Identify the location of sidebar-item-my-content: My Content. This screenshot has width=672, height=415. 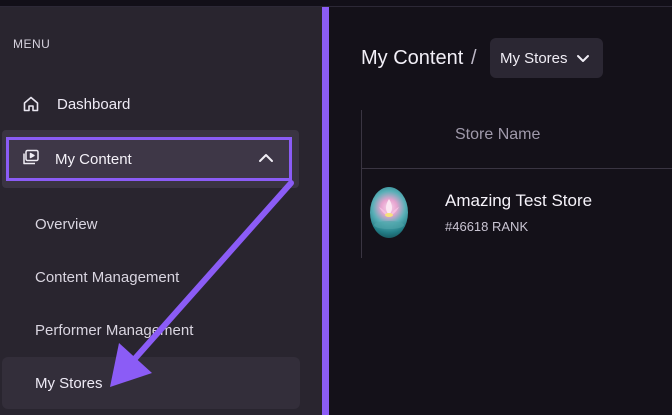
(149, 159).